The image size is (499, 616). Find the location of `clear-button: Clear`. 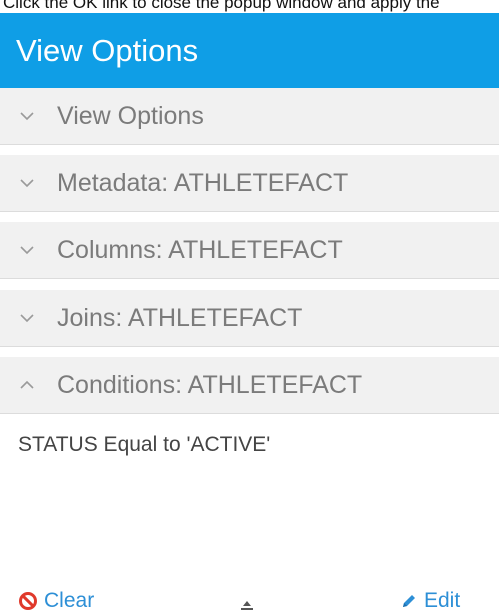

clear-button: Clear is located at coordinates (56, 601).